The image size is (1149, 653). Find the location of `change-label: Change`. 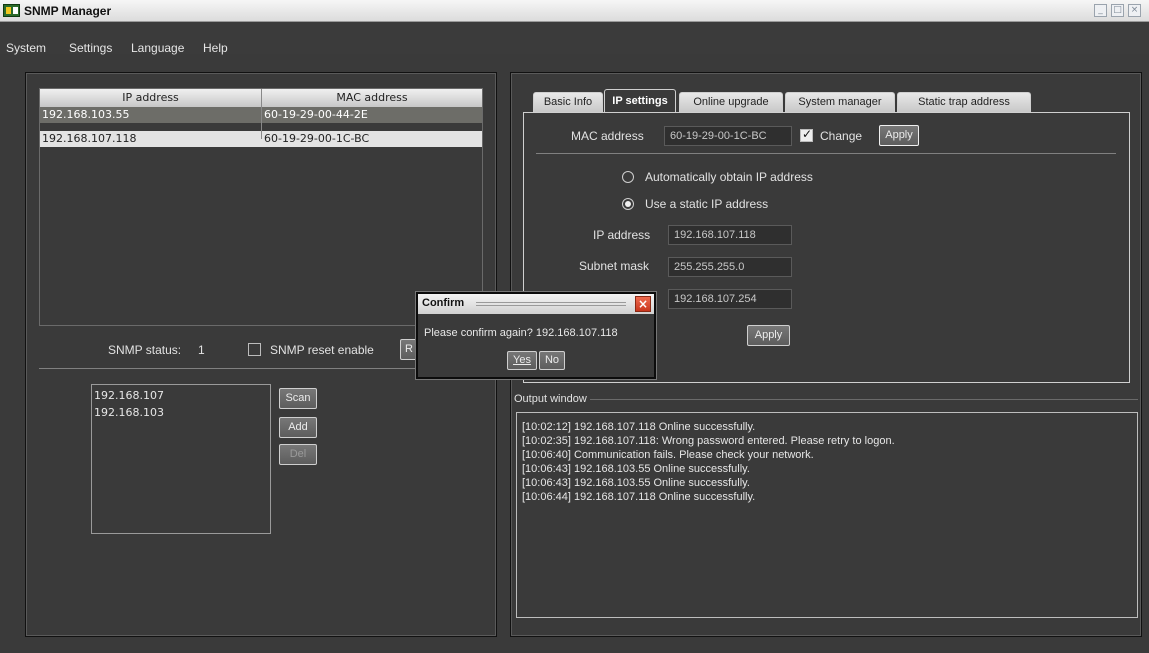

change-label: Change is located at coordinates (841, 136).